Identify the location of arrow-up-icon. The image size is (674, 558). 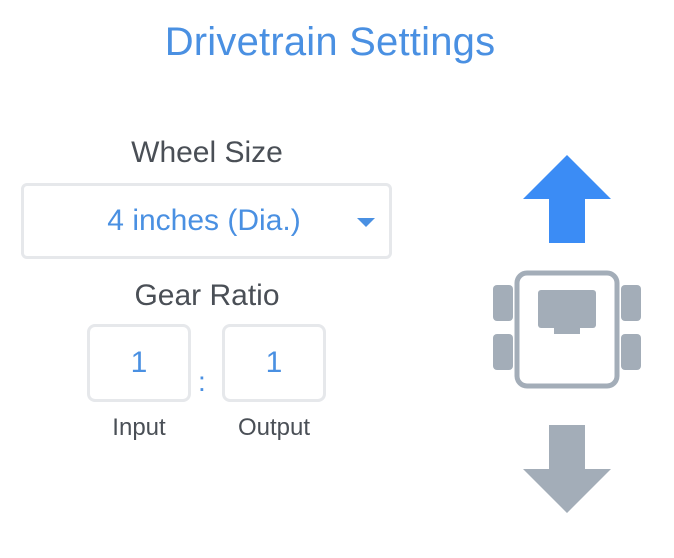
(567, 199).